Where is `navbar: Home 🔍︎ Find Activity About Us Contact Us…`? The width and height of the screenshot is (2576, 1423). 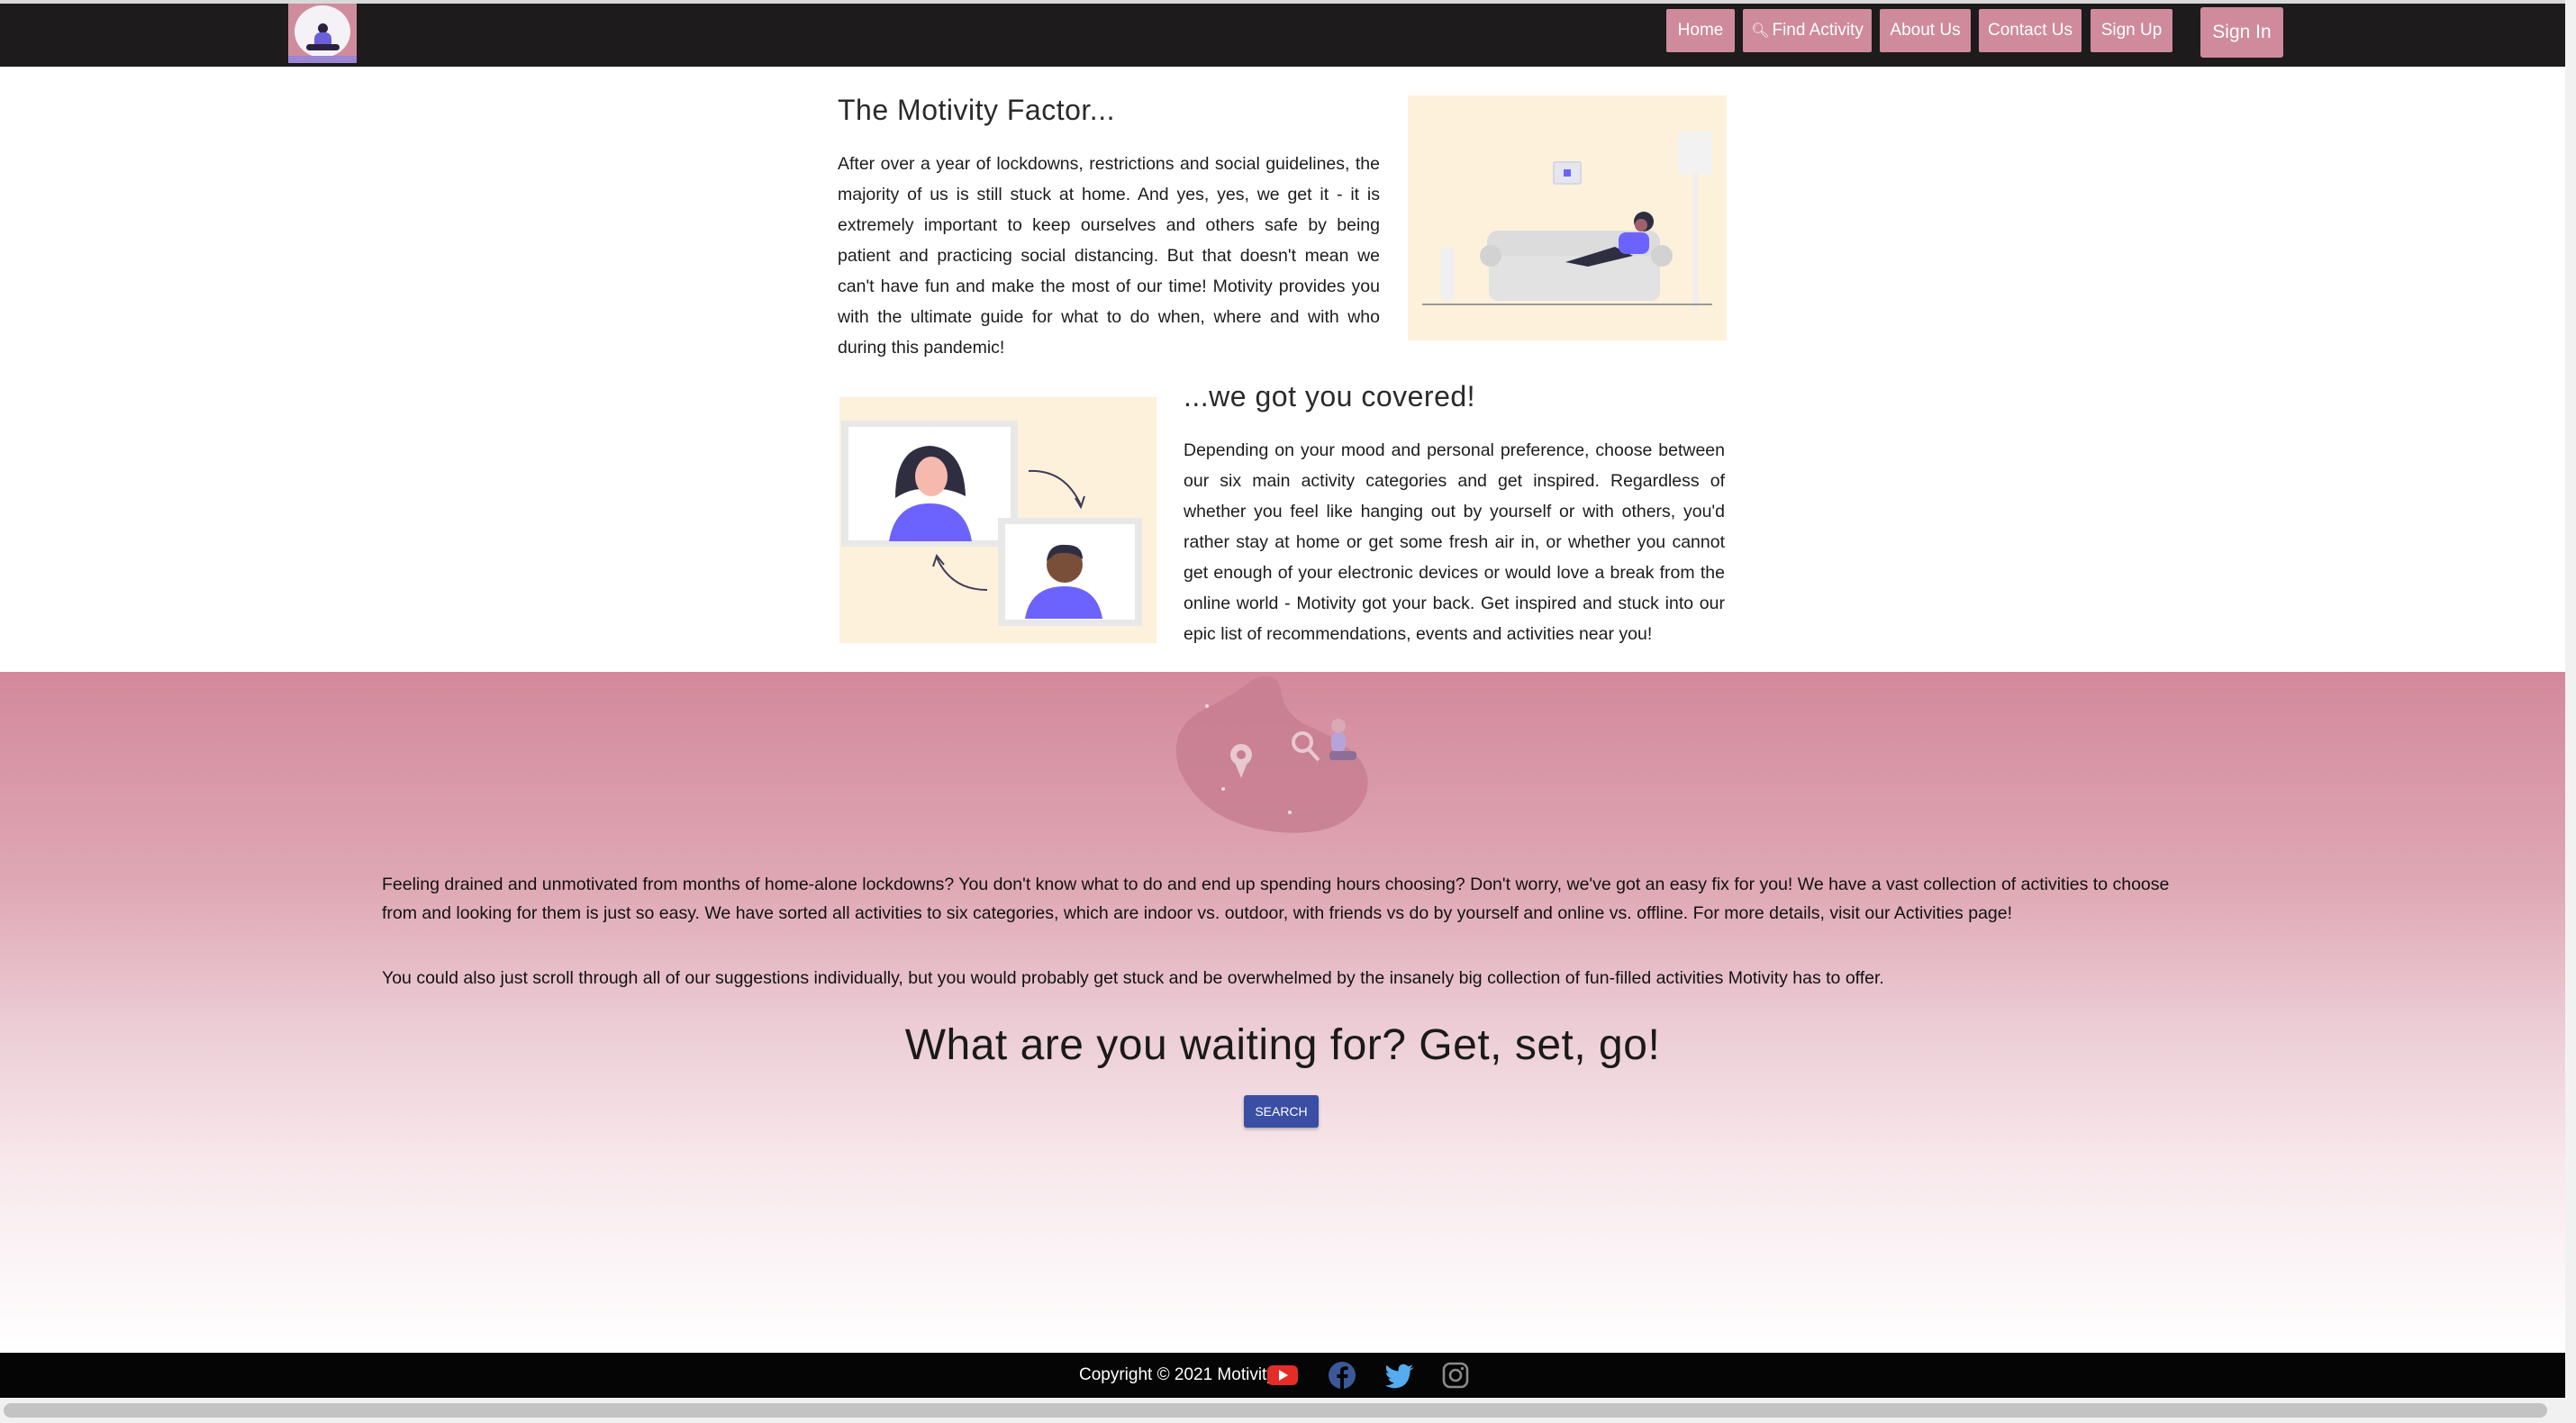 navbar: Home 🔍︎ Find Activity About Us Contact Us… is located at coordinates (1282, 35).